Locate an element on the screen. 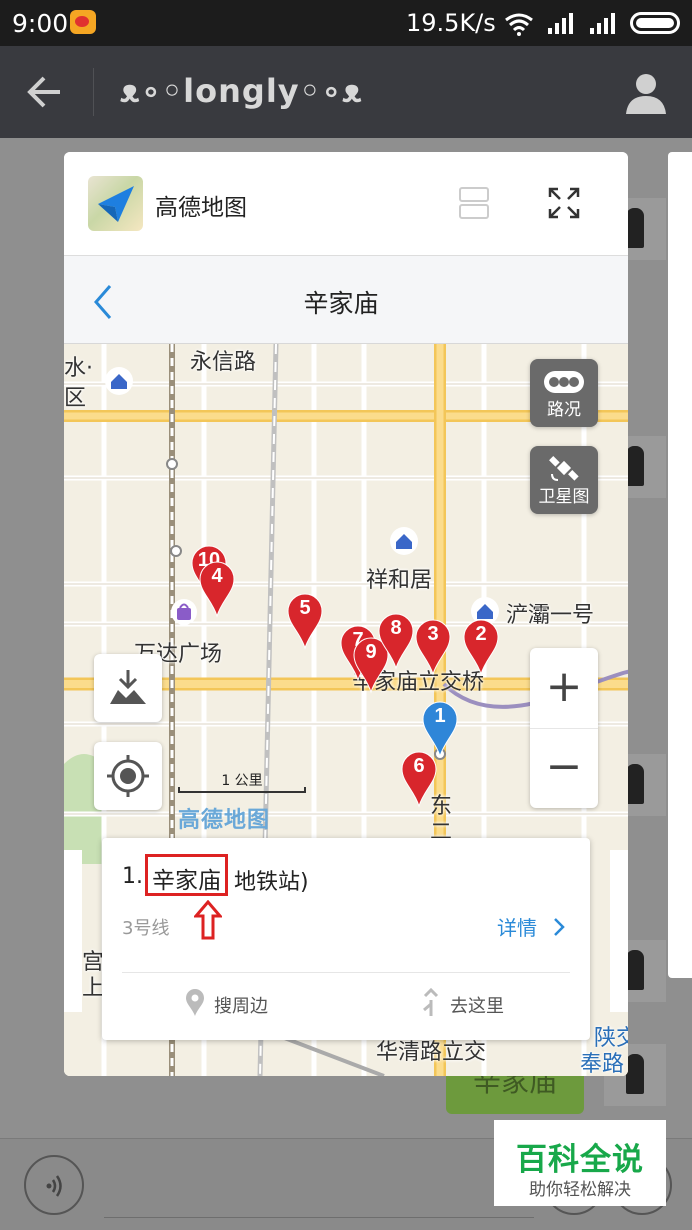 The width and height of the screenshot is (692, 1230). map-pin-5: 5 is located at coordinates (305, 621).